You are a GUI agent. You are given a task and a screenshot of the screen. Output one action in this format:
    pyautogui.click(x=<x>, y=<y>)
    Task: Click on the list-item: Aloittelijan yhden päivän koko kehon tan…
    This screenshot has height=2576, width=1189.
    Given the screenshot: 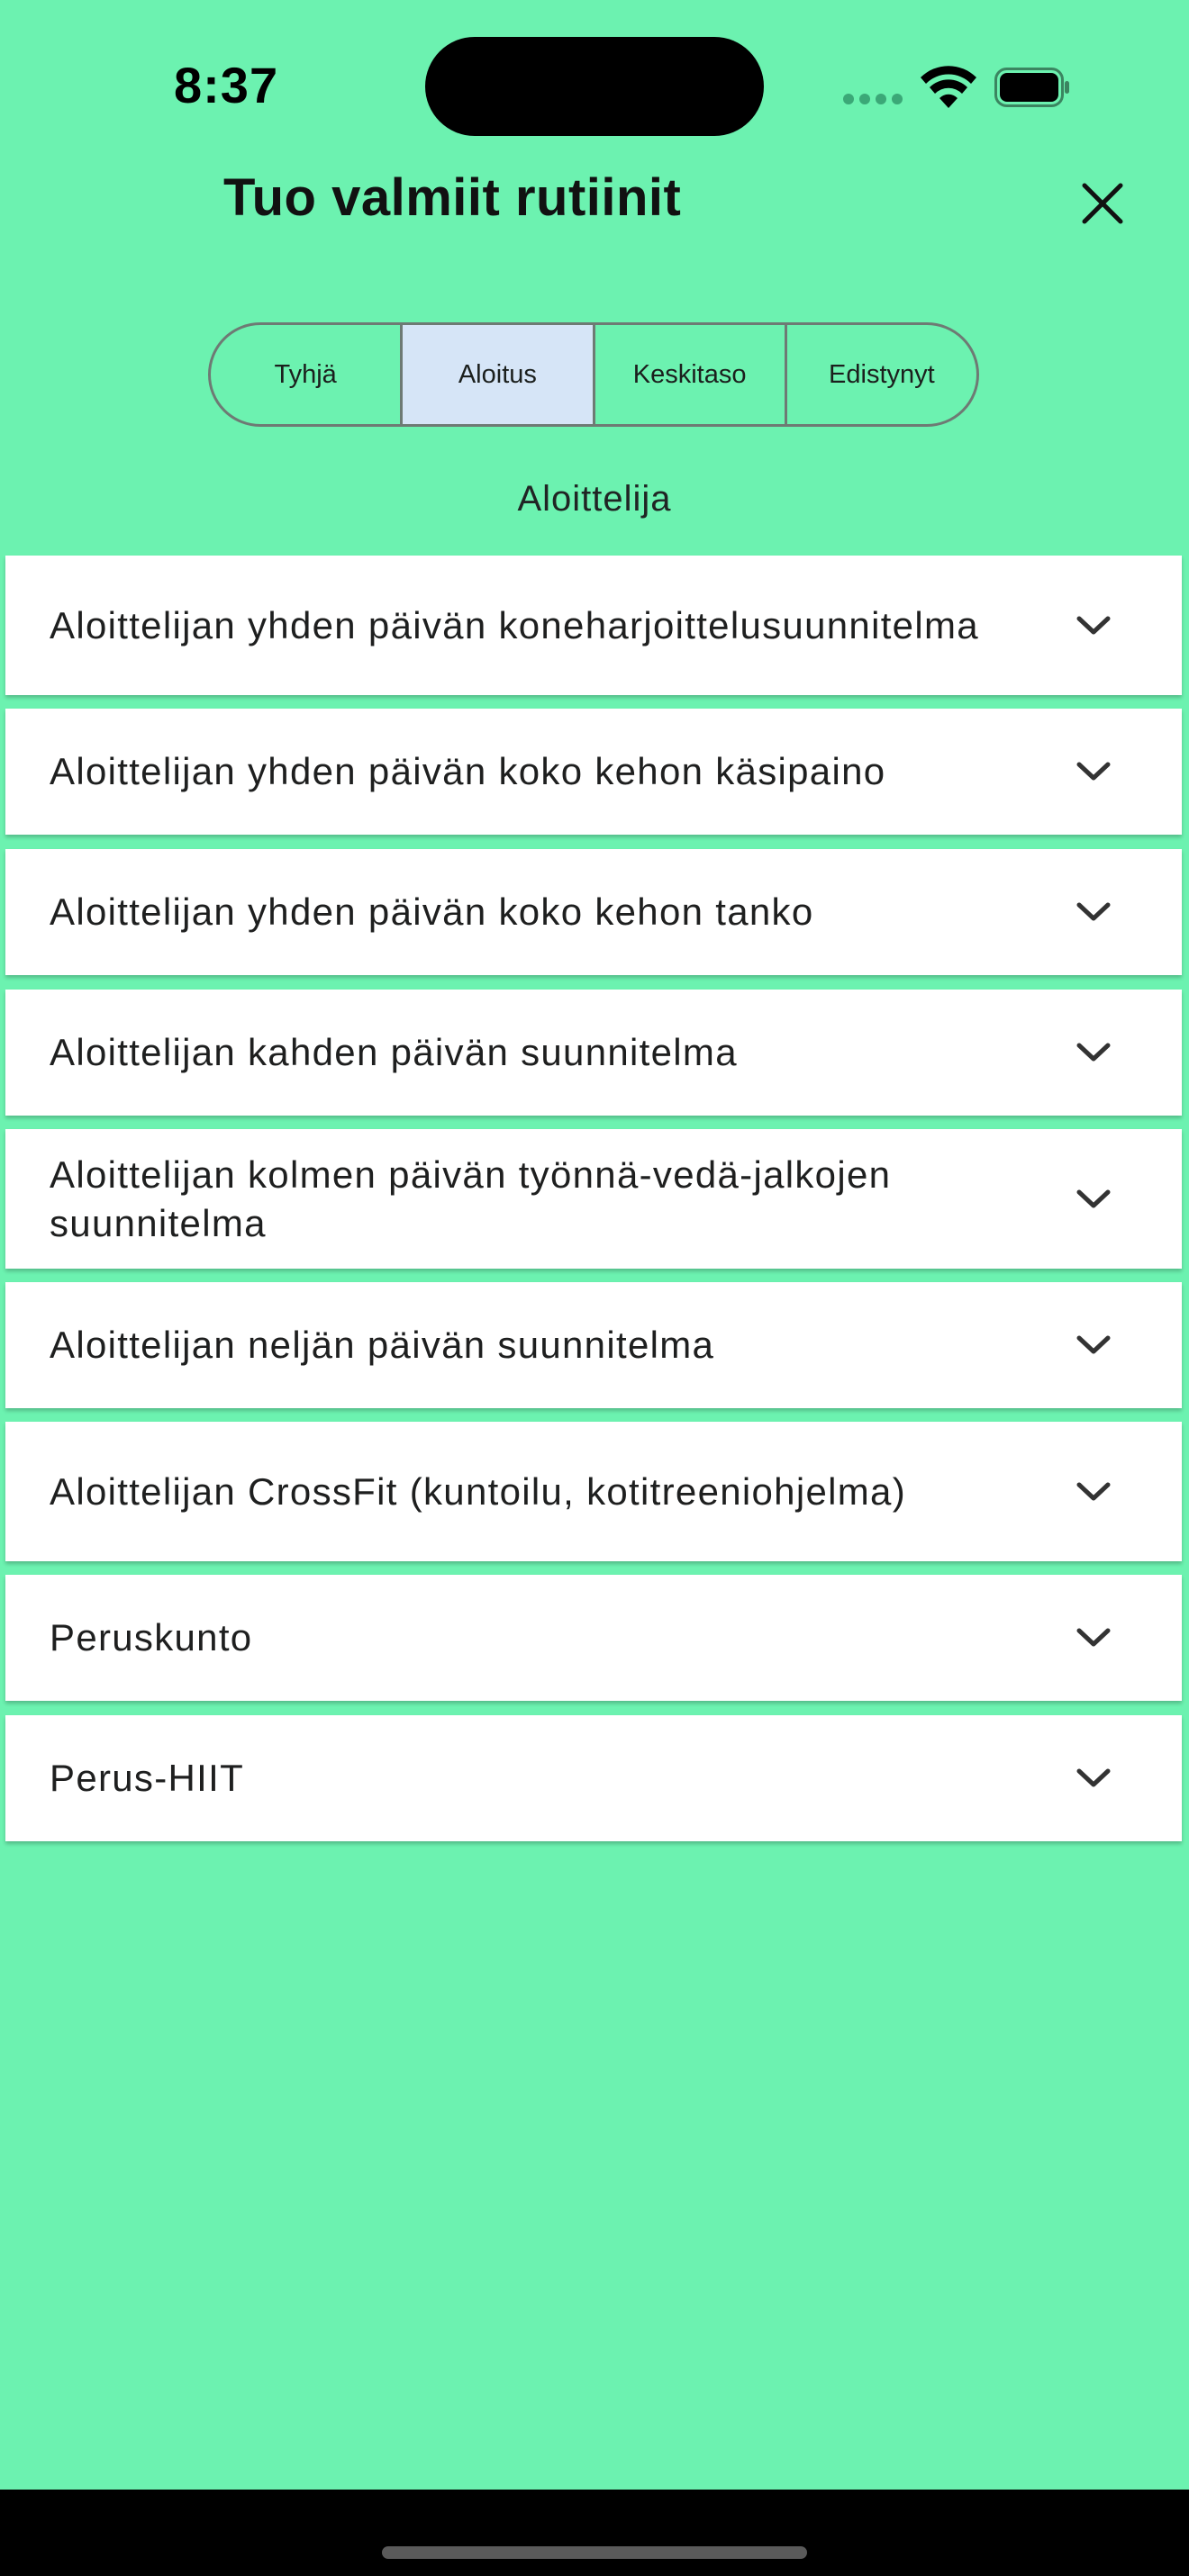 What is the action you would take?
    pyautogui.click(x=594, y=912)
    